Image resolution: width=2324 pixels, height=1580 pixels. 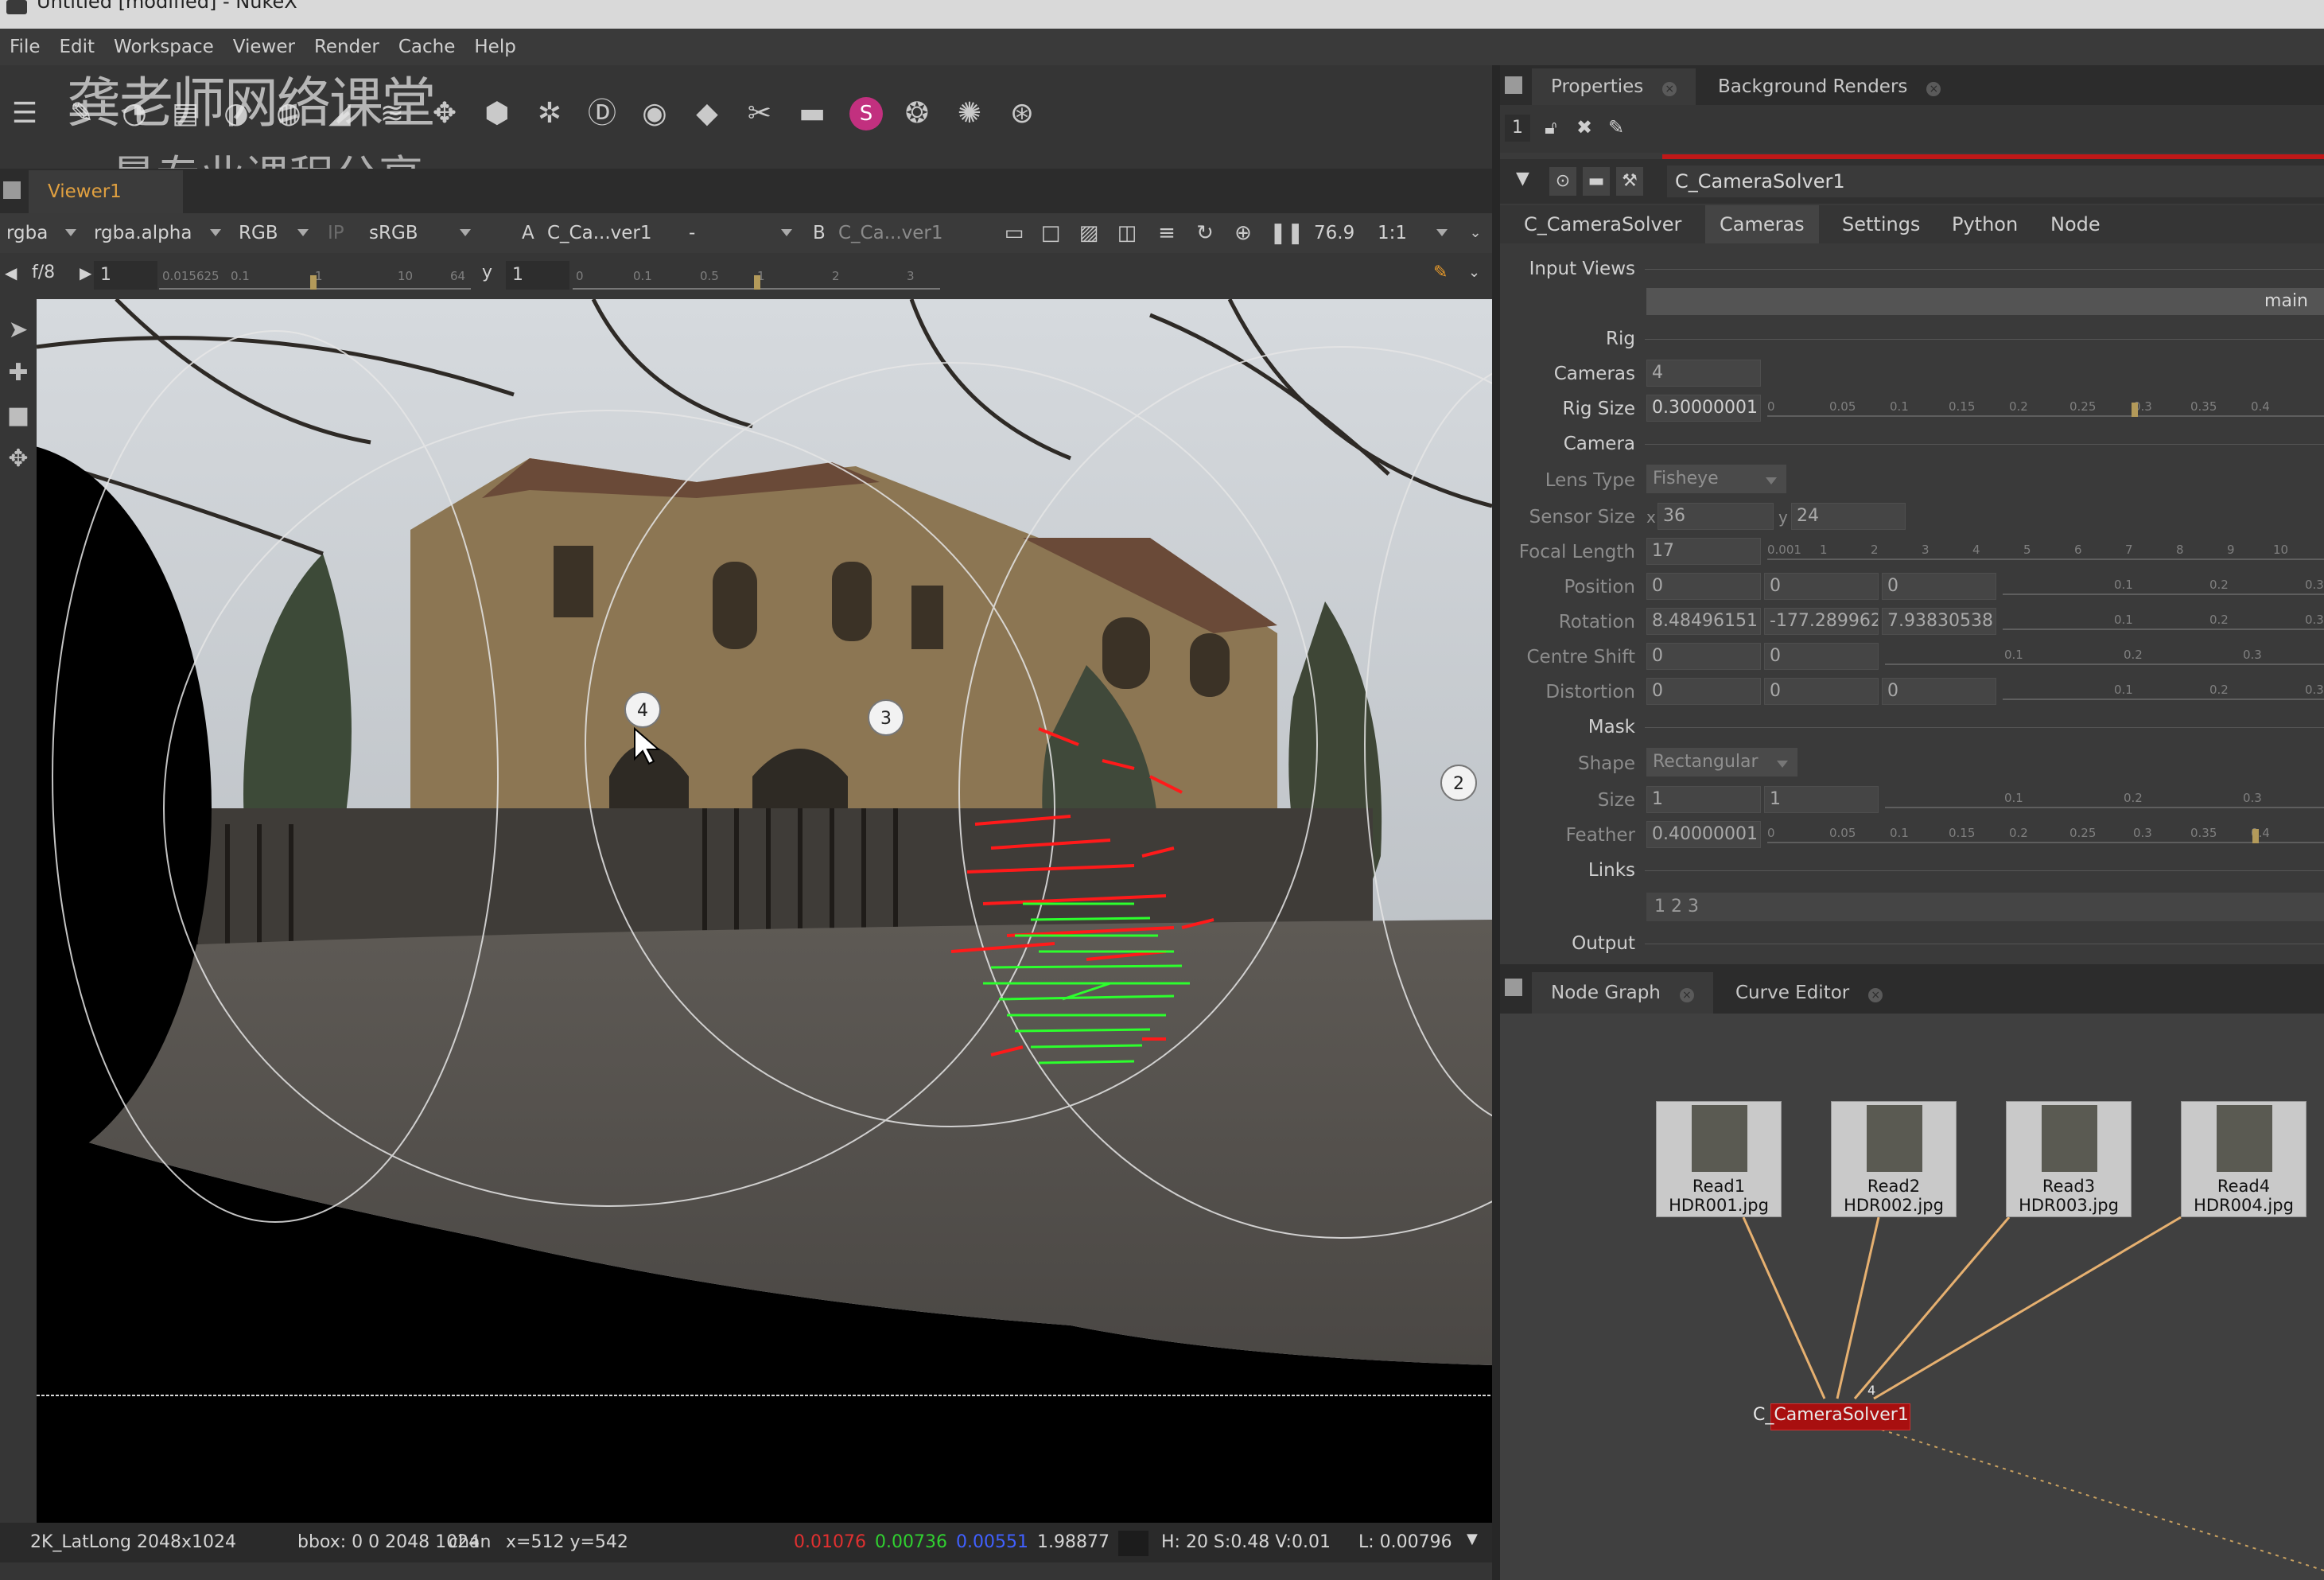 What do you see at coordinates (1985, 907) in the screenshot?
I see `links-field: 1 2 3` at bounding box center [1985, 907].